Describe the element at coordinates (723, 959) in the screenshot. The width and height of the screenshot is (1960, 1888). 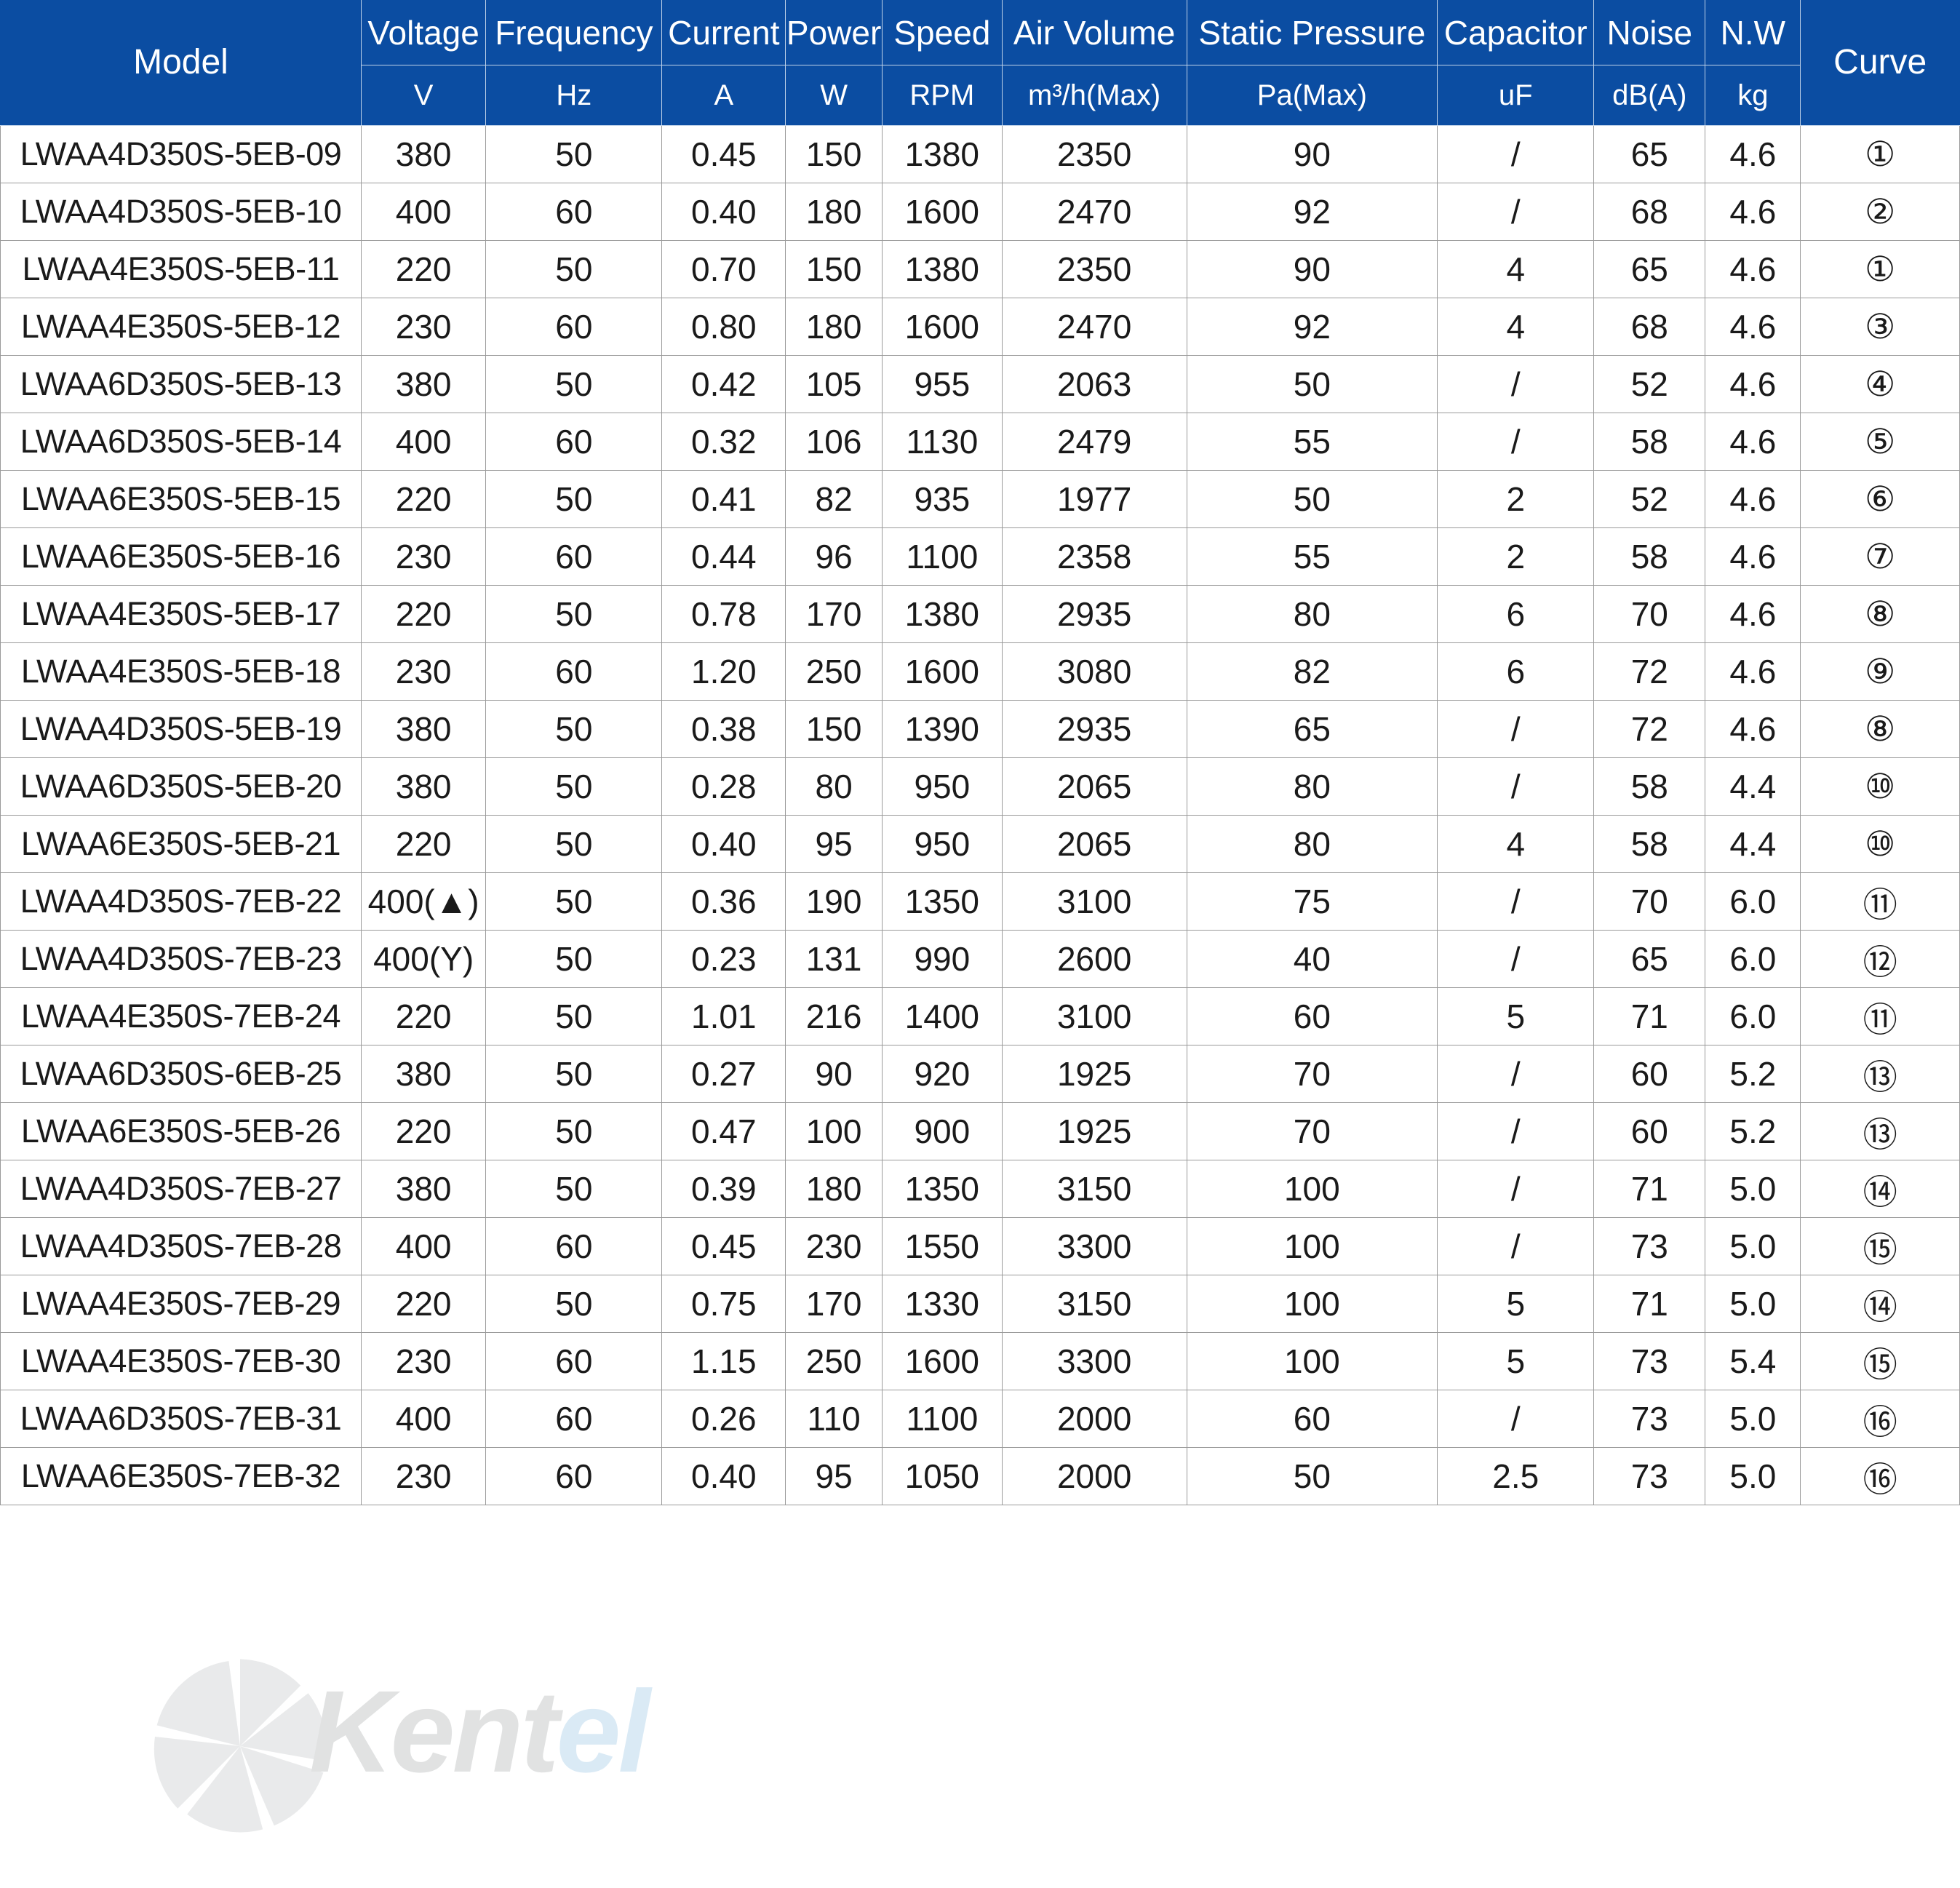
I see `current-cell: 0.23` at that location.